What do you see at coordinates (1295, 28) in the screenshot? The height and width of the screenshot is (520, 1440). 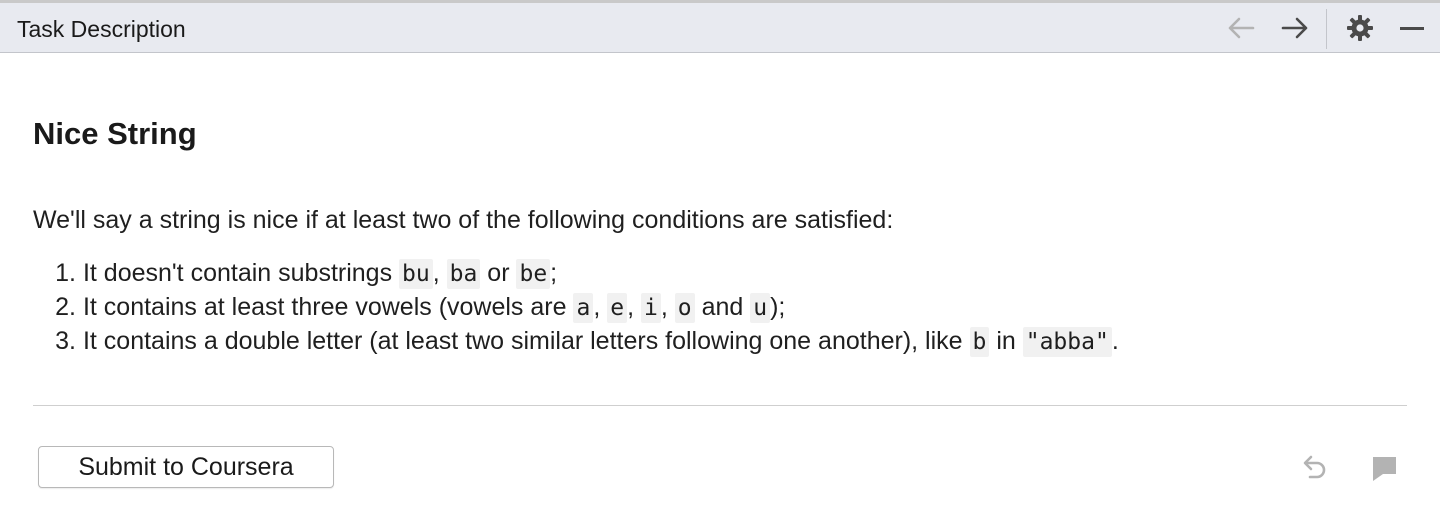 I see `arrow-right-icon` at bounding box center [1295, 28].